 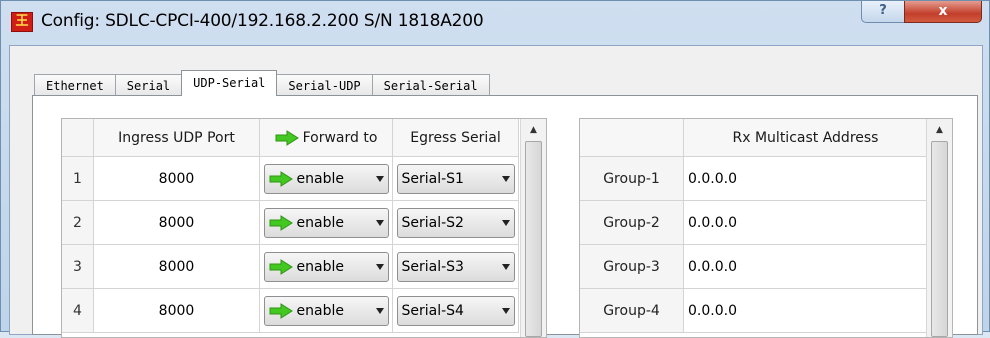 I want to click on app-logo-icon: 王, so click(x=22, y=22).